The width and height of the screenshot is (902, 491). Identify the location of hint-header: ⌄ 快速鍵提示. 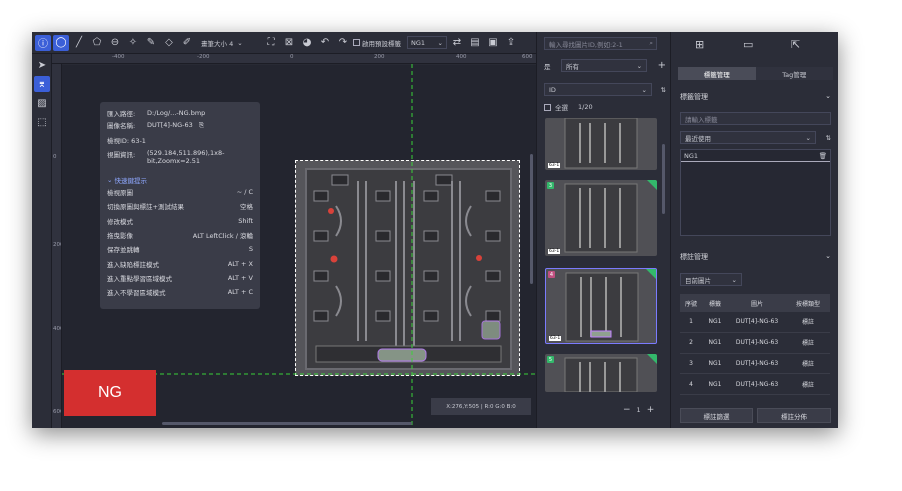
(180, 179).